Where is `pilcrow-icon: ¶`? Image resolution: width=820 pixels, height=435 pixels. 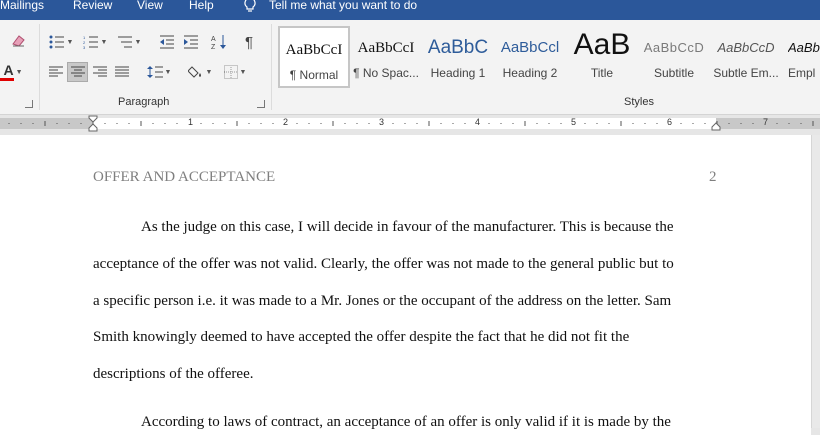
pilcrow-icon: ¶ is located at coordinates (249, 42).